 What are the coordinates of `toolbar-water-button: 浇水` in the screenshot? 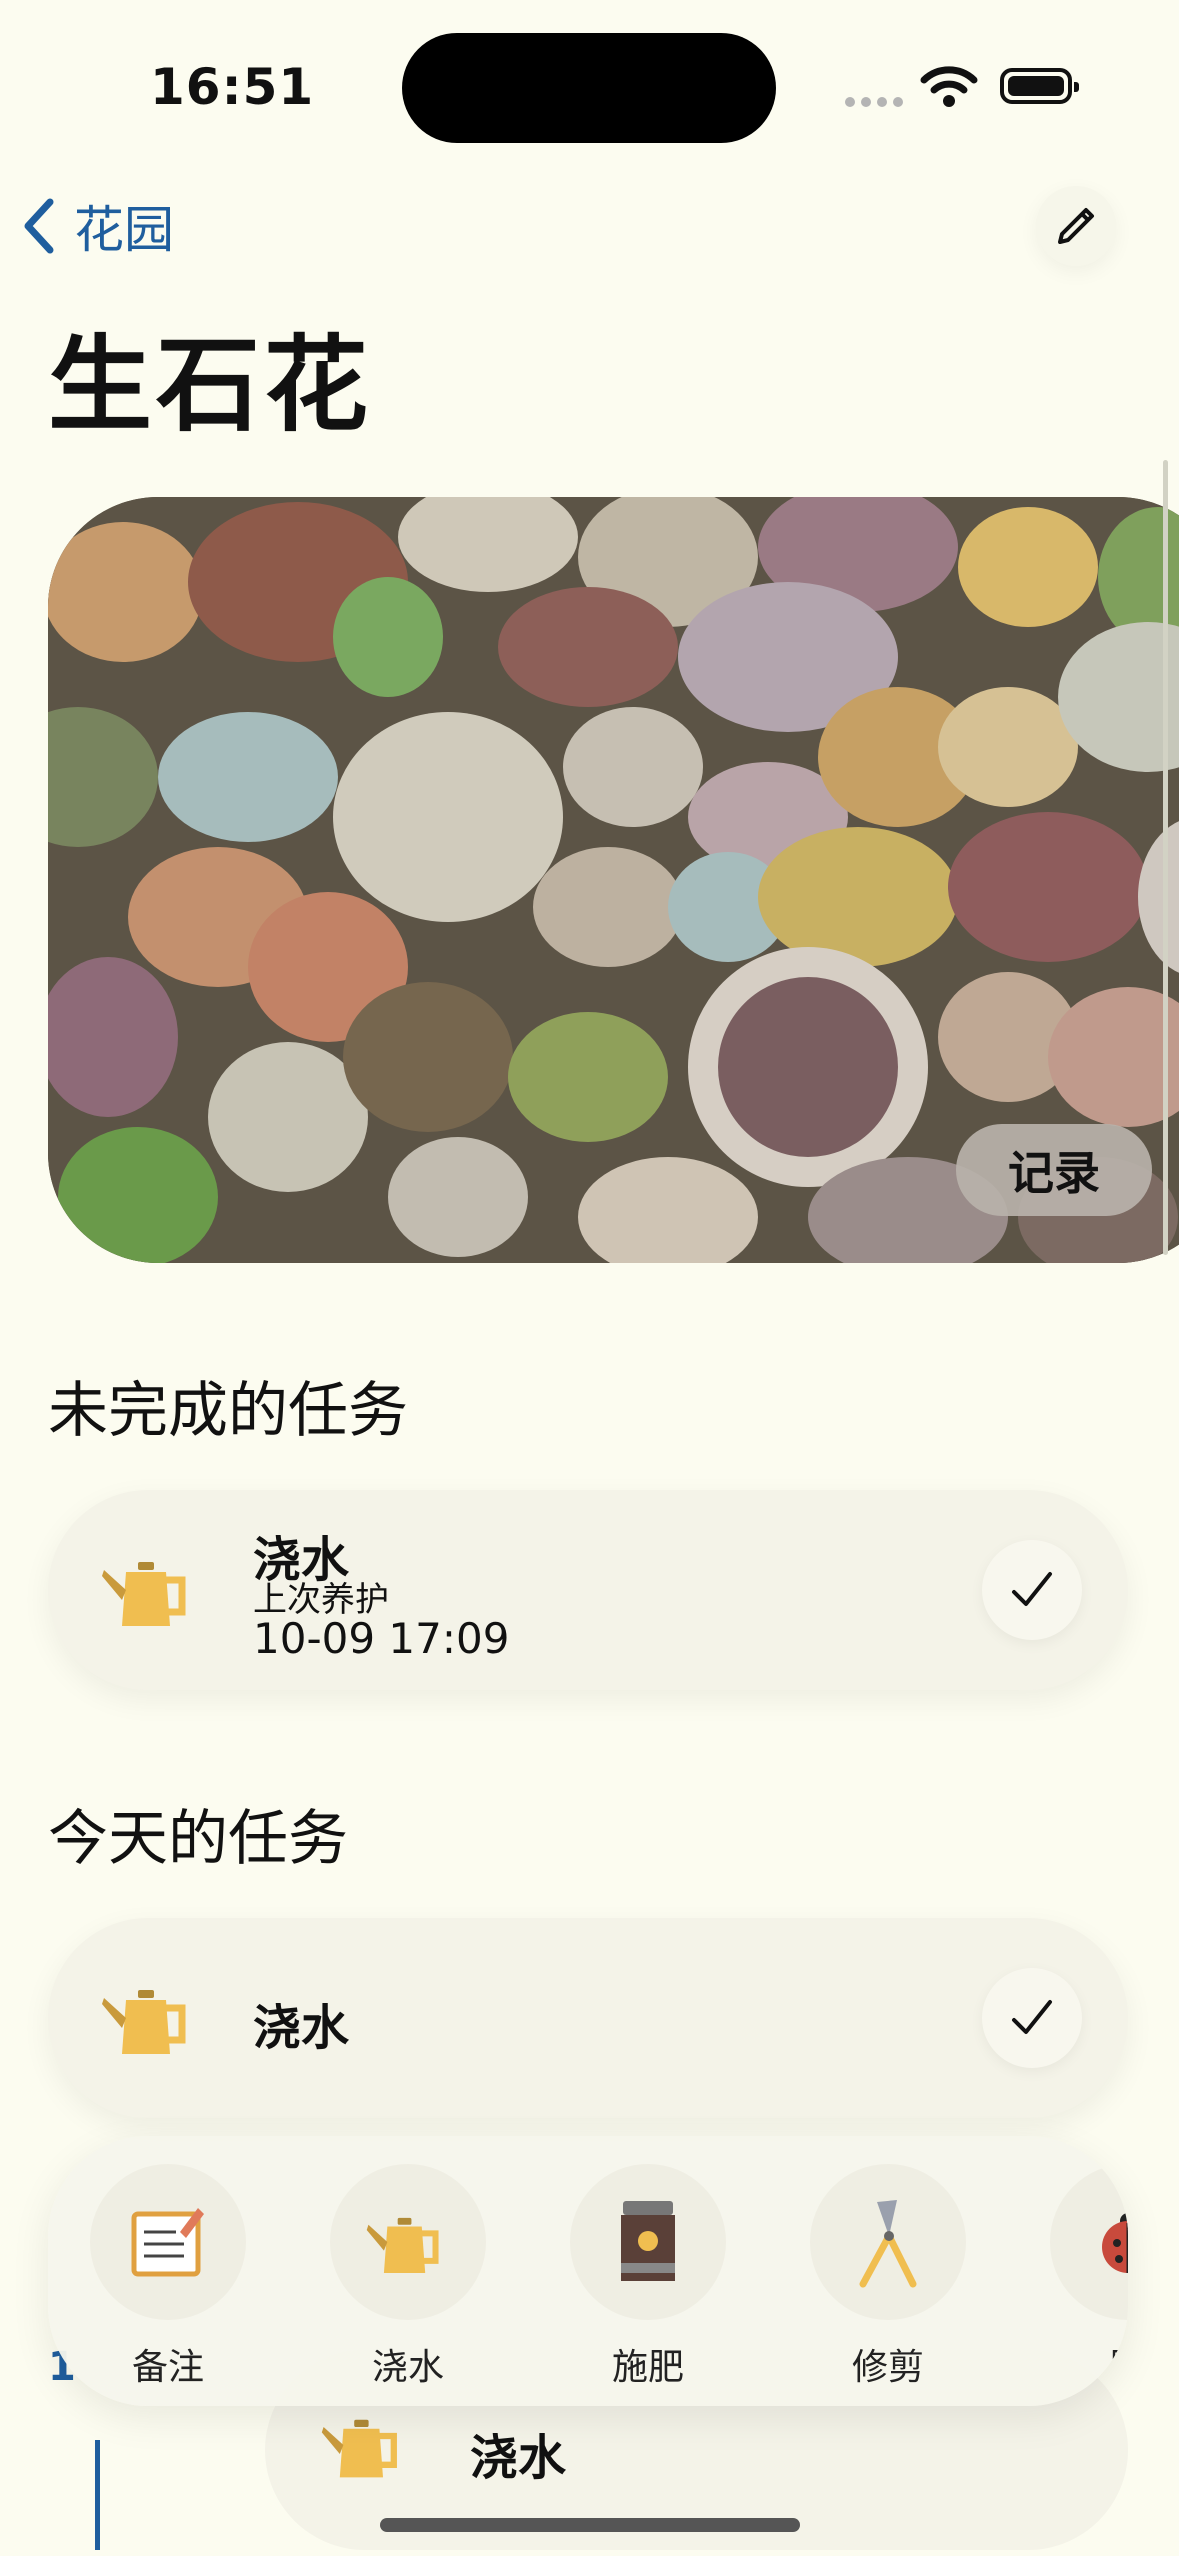 It's located at (408, 2277).